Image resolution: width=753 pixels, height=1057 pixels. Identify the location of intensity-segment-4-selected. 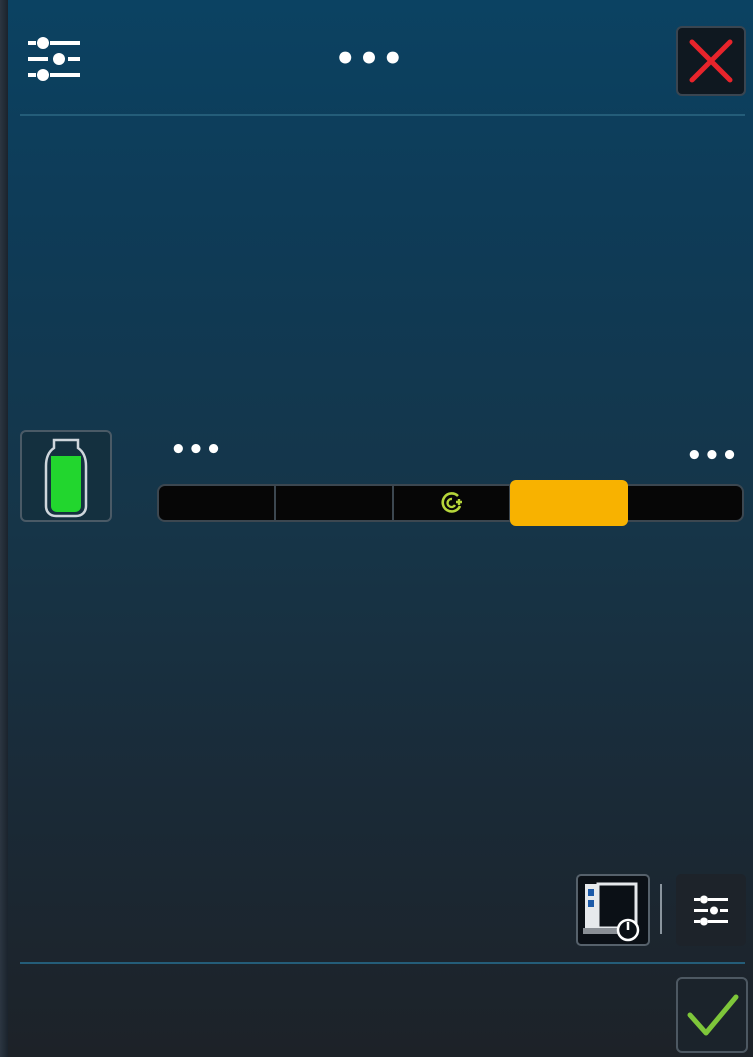
(569, 503).